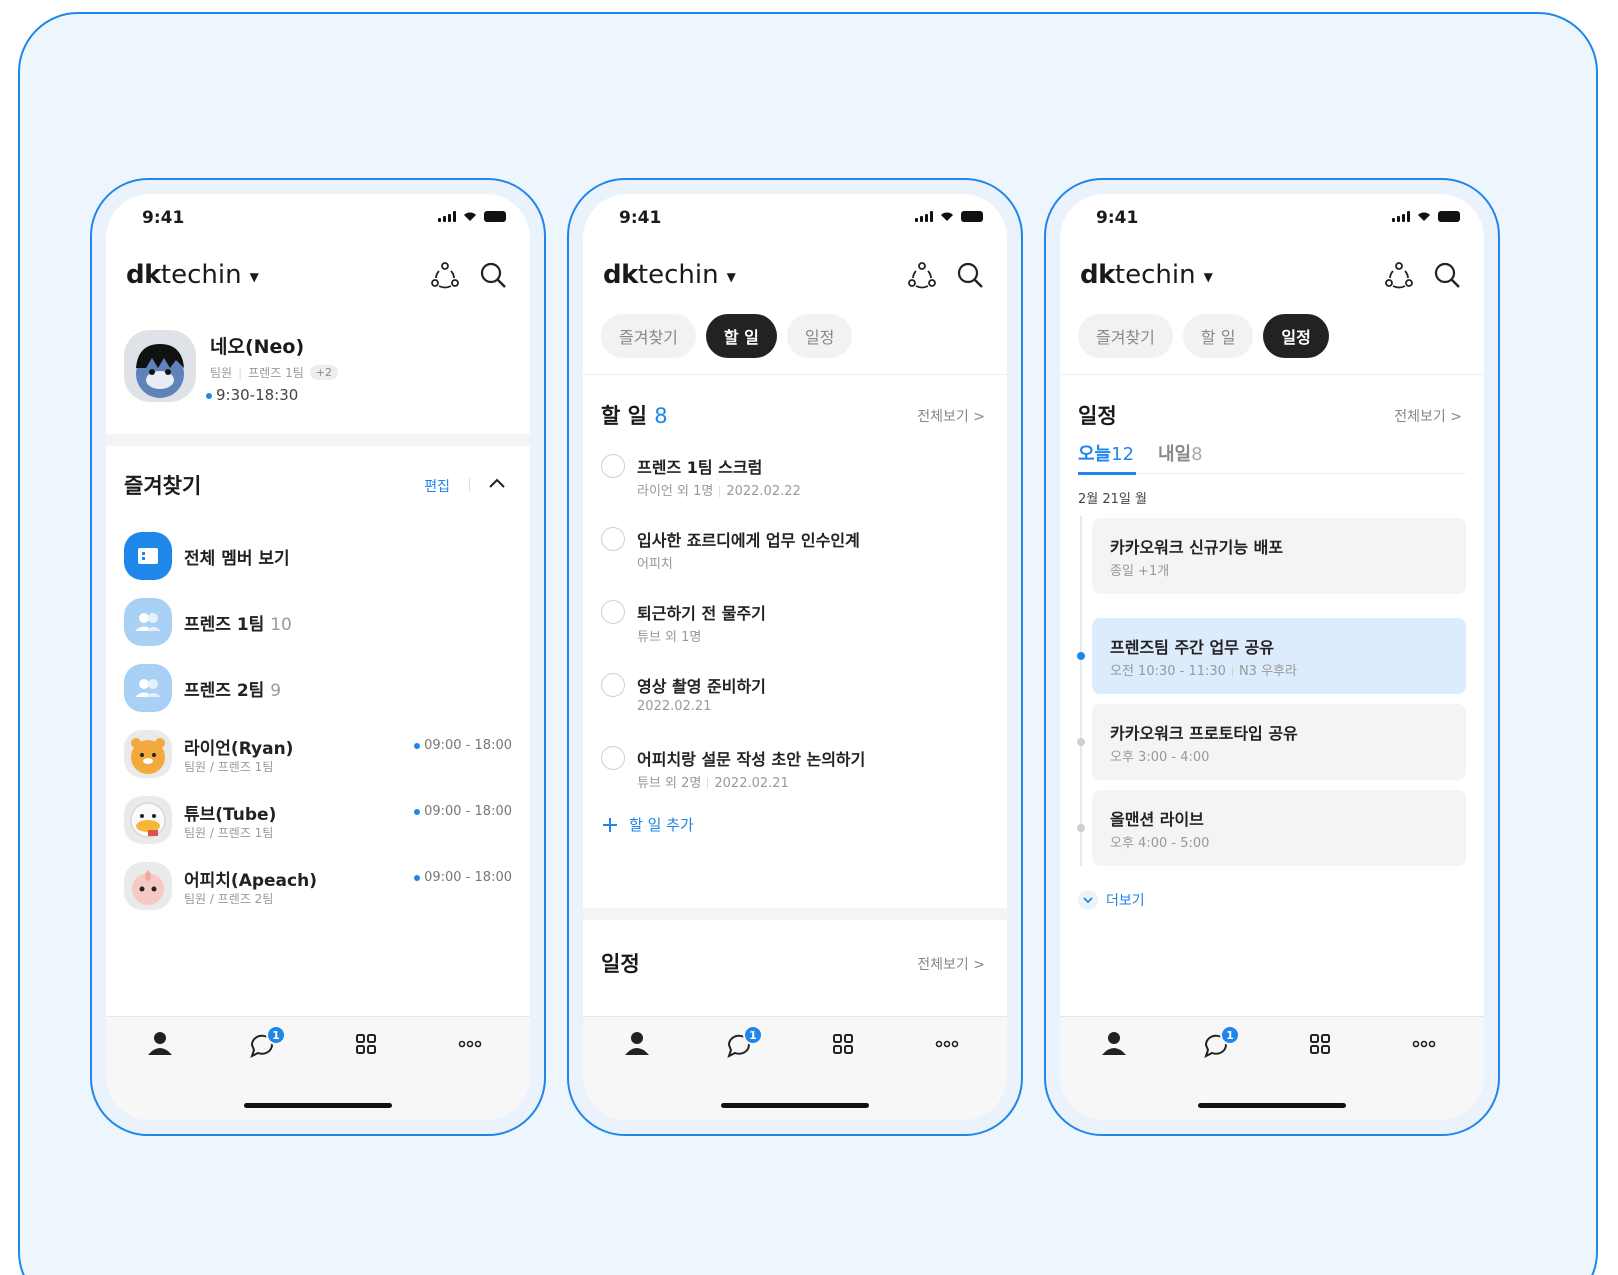 The height and width of the screenshot is (1275, 1618). What do you see at coordinates (1125, 901) in the screenshot?
I see `show-more-label: 더보기` at bounding box center [1125, 901].